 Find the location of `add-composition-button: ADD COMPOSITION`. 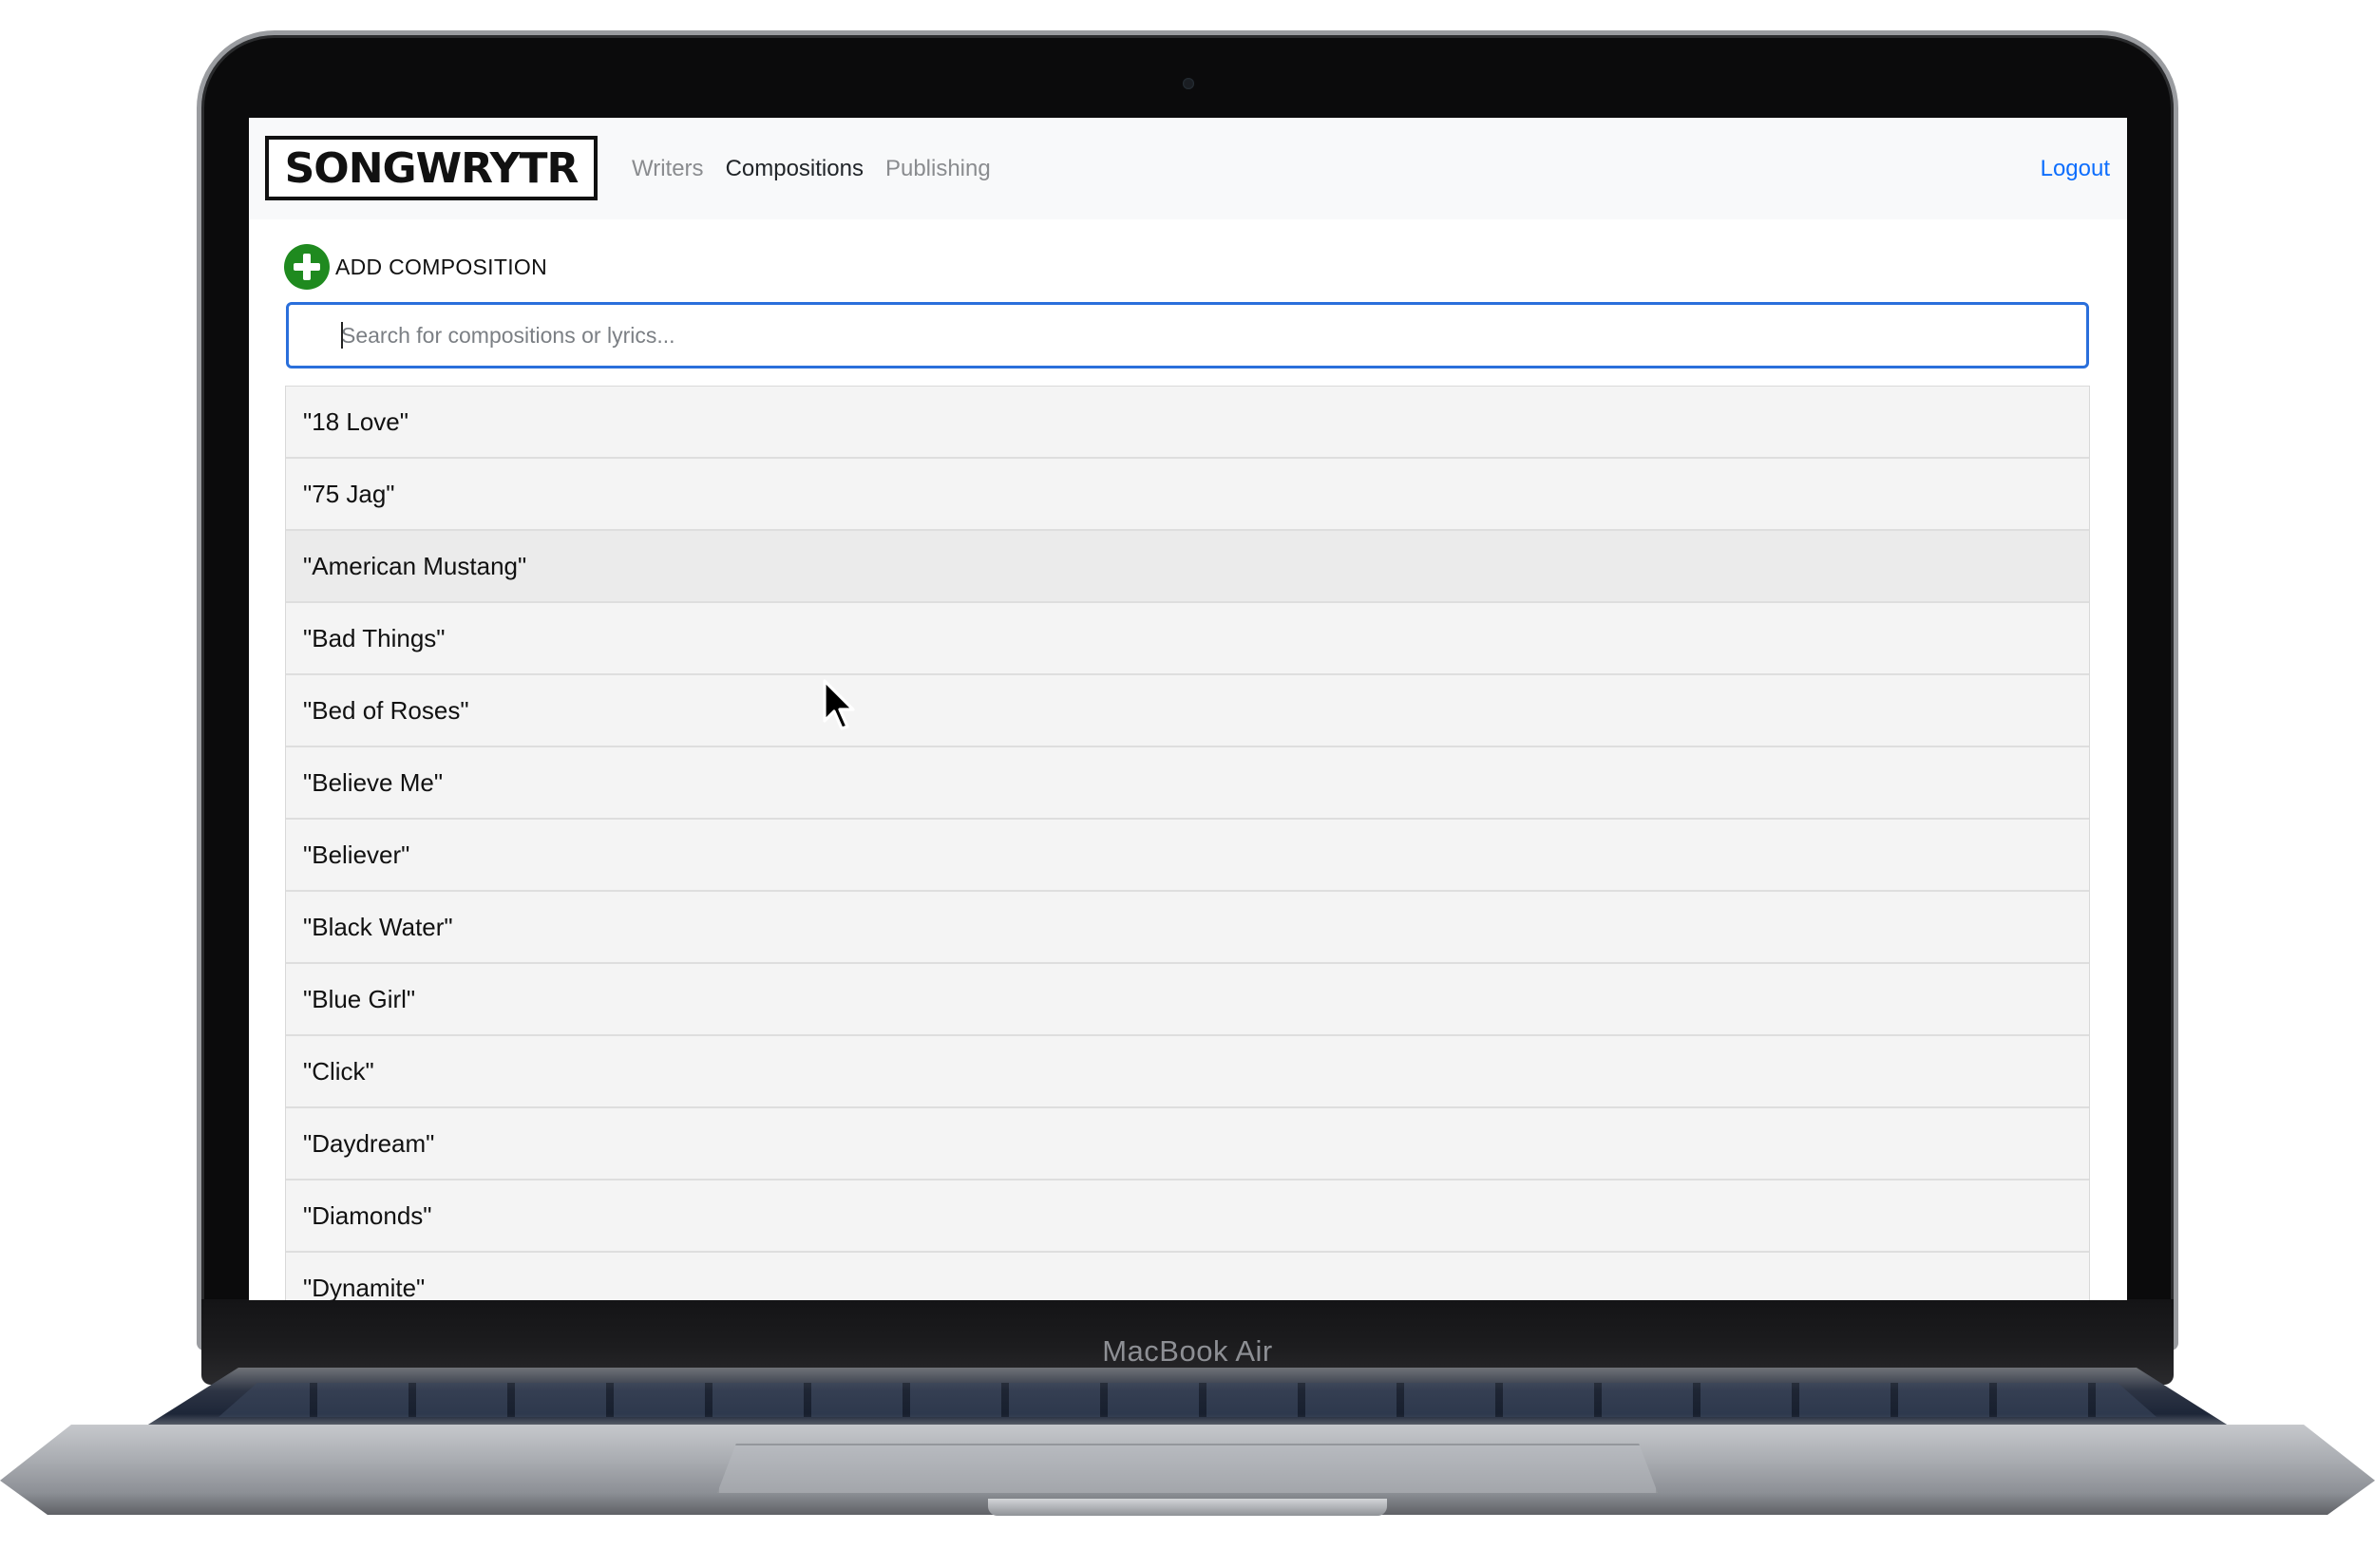

add-composition-button: ADD COMPOSITION is located at coordinates (415, 267).